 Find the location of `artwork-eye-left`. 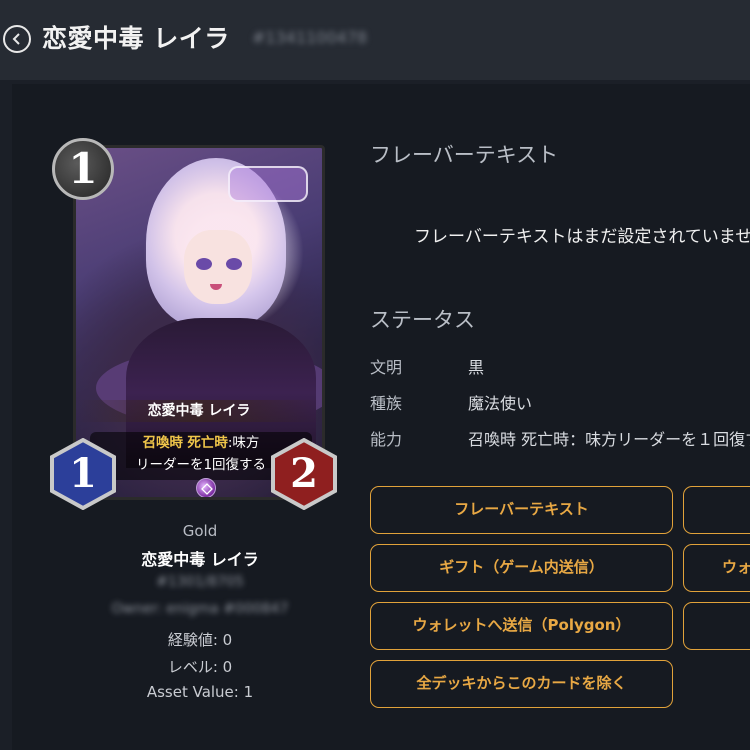

artwork-eye-left is located at coordinates (204, 264).